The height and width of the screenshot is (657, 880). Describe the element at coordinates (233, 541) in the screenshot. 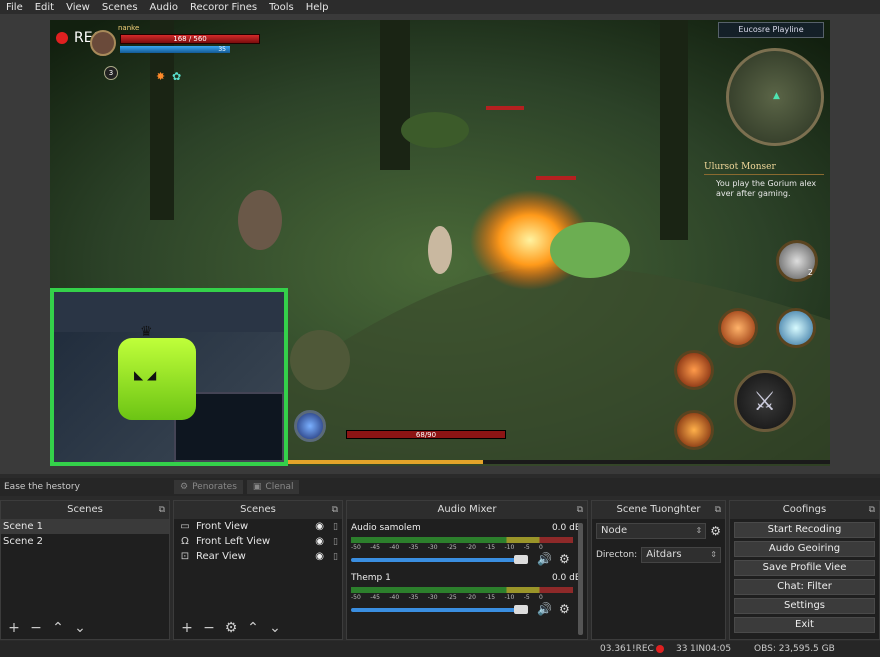

I see `source-label: Front Left View` at that location.